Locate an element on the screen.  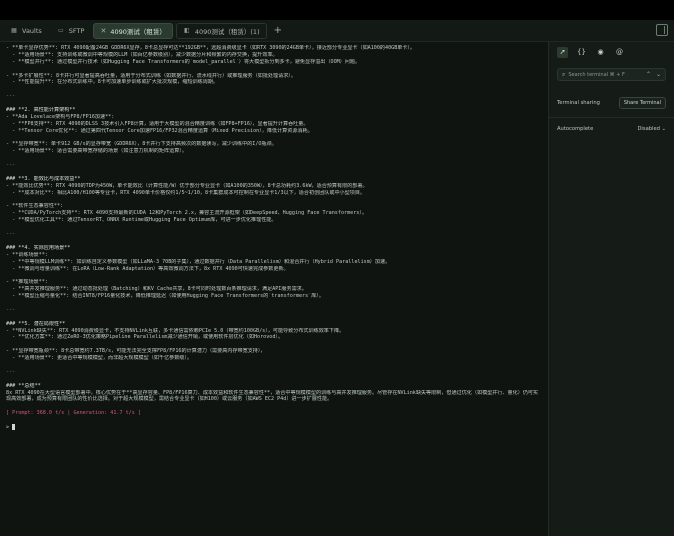
palette-icon: ◉ is located at coordinates (600, 52).